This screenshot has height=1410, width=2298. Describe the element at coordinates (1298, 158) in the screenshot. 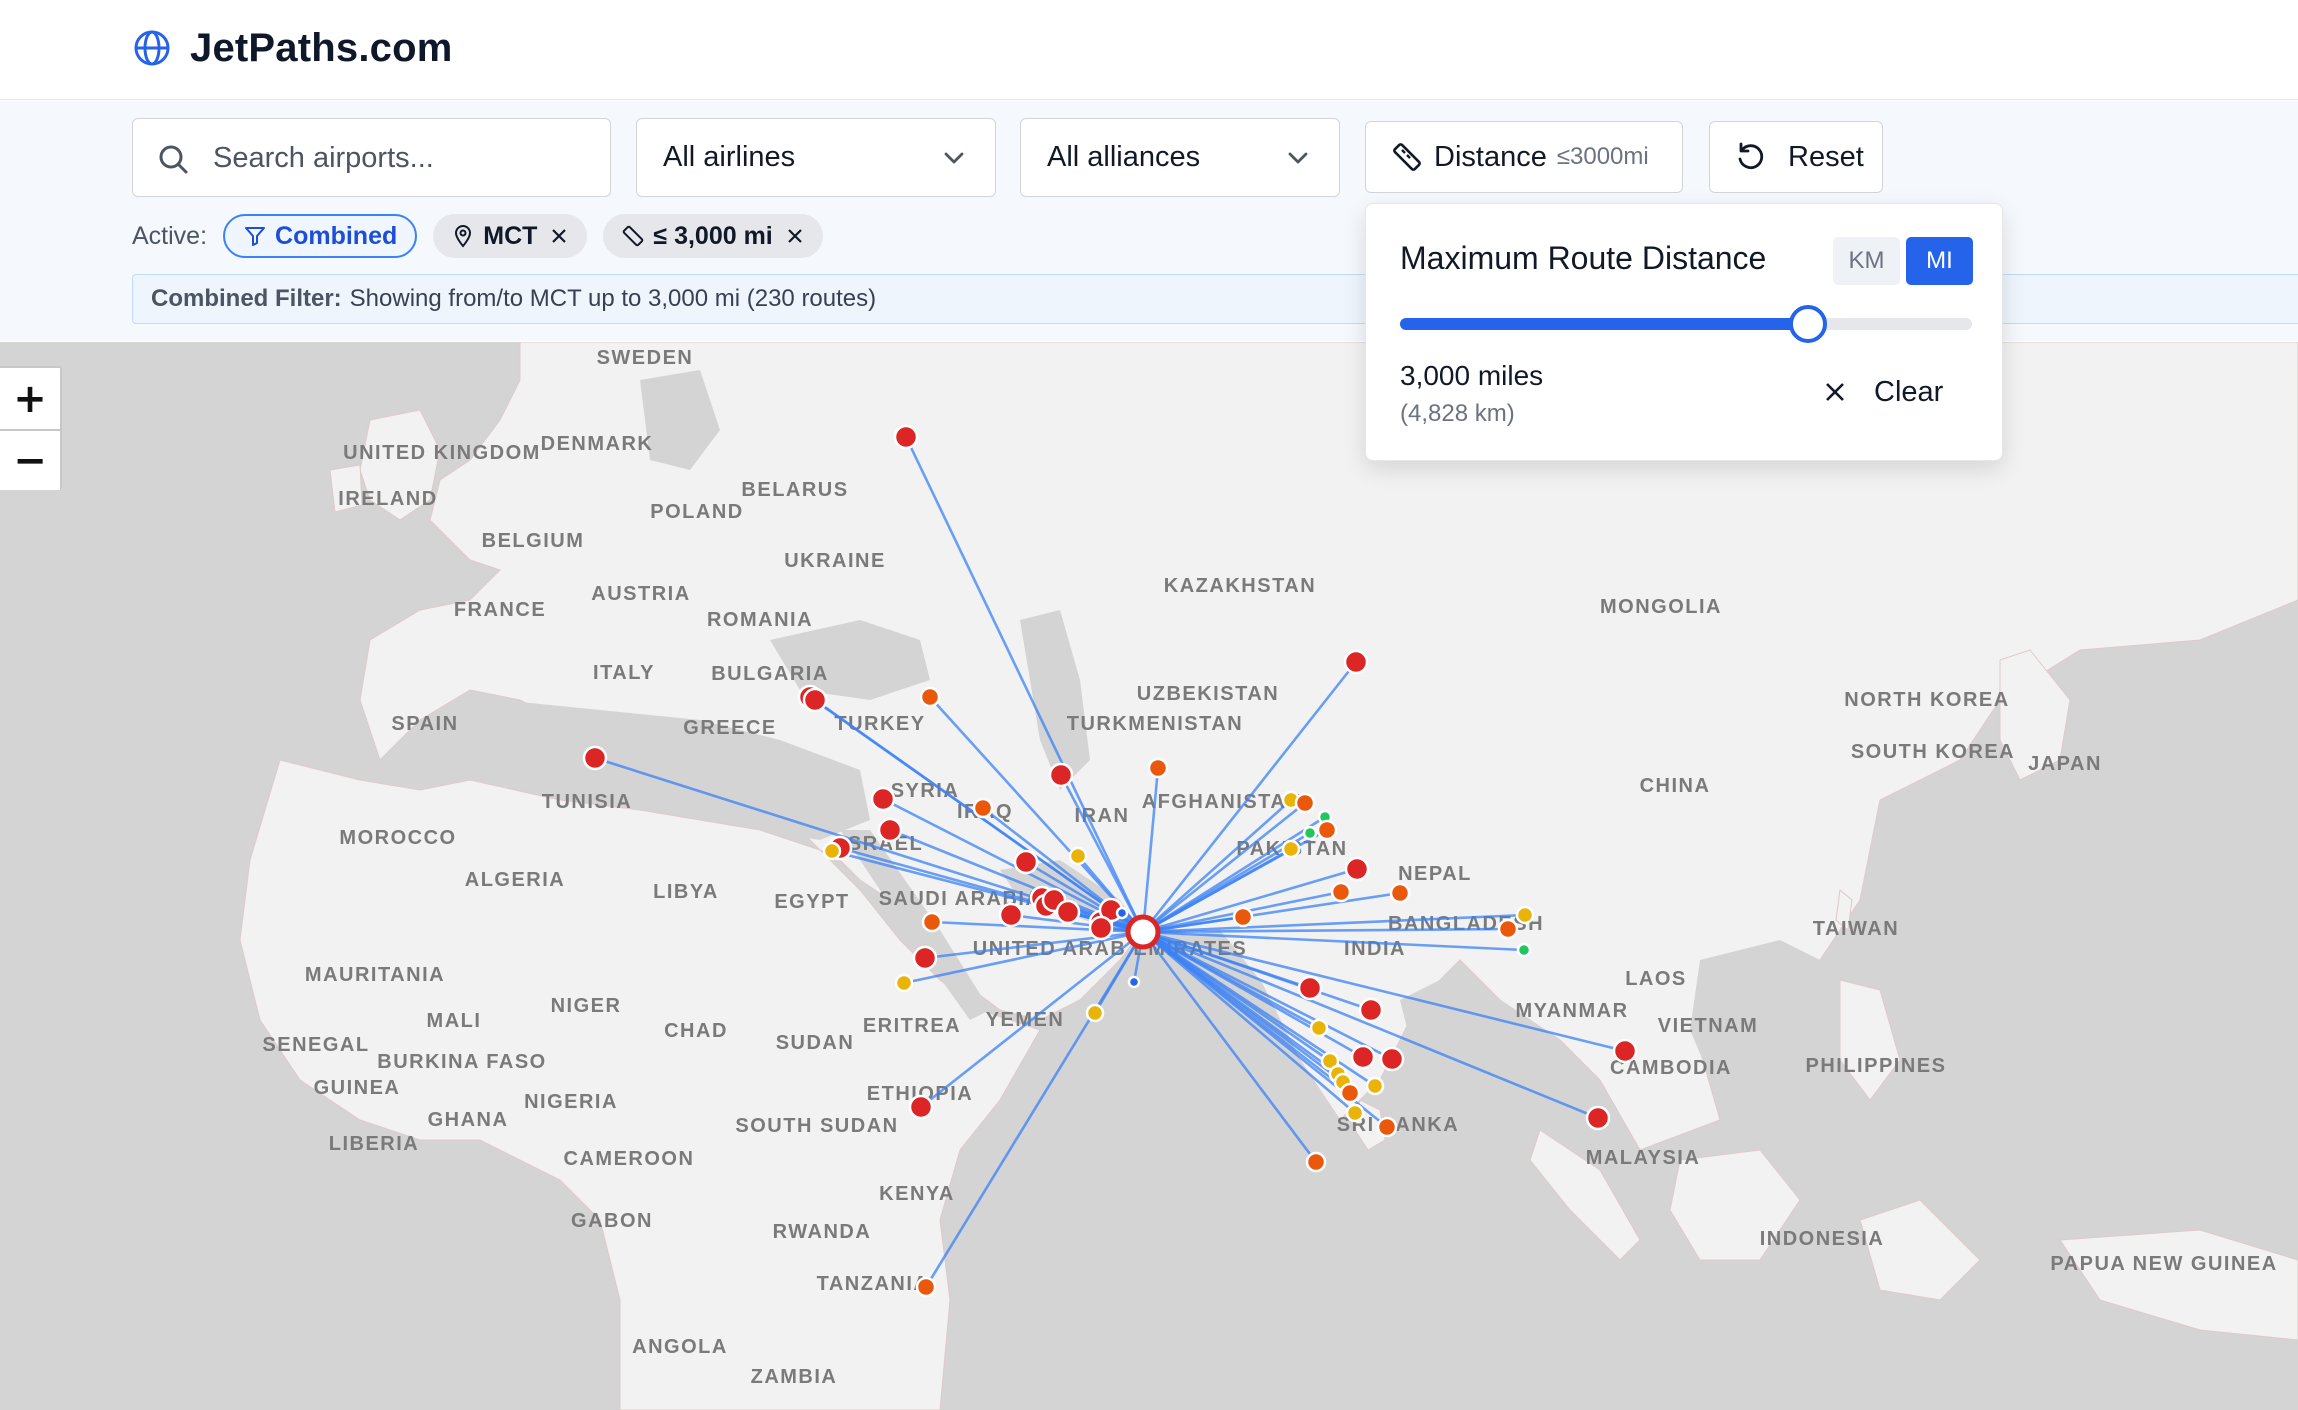

I see `chevron-down-icon` at that location.